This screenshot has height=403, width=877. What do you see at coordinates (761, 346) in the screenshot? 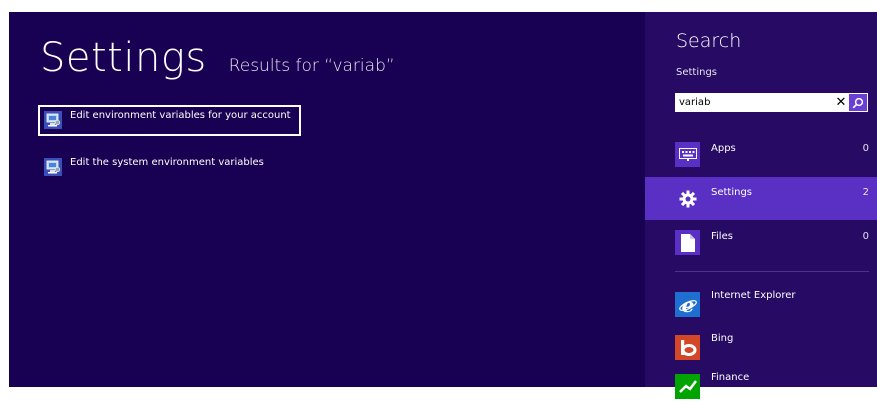
I see `app-item-bing: Bing` at bounding box center [761, 346].